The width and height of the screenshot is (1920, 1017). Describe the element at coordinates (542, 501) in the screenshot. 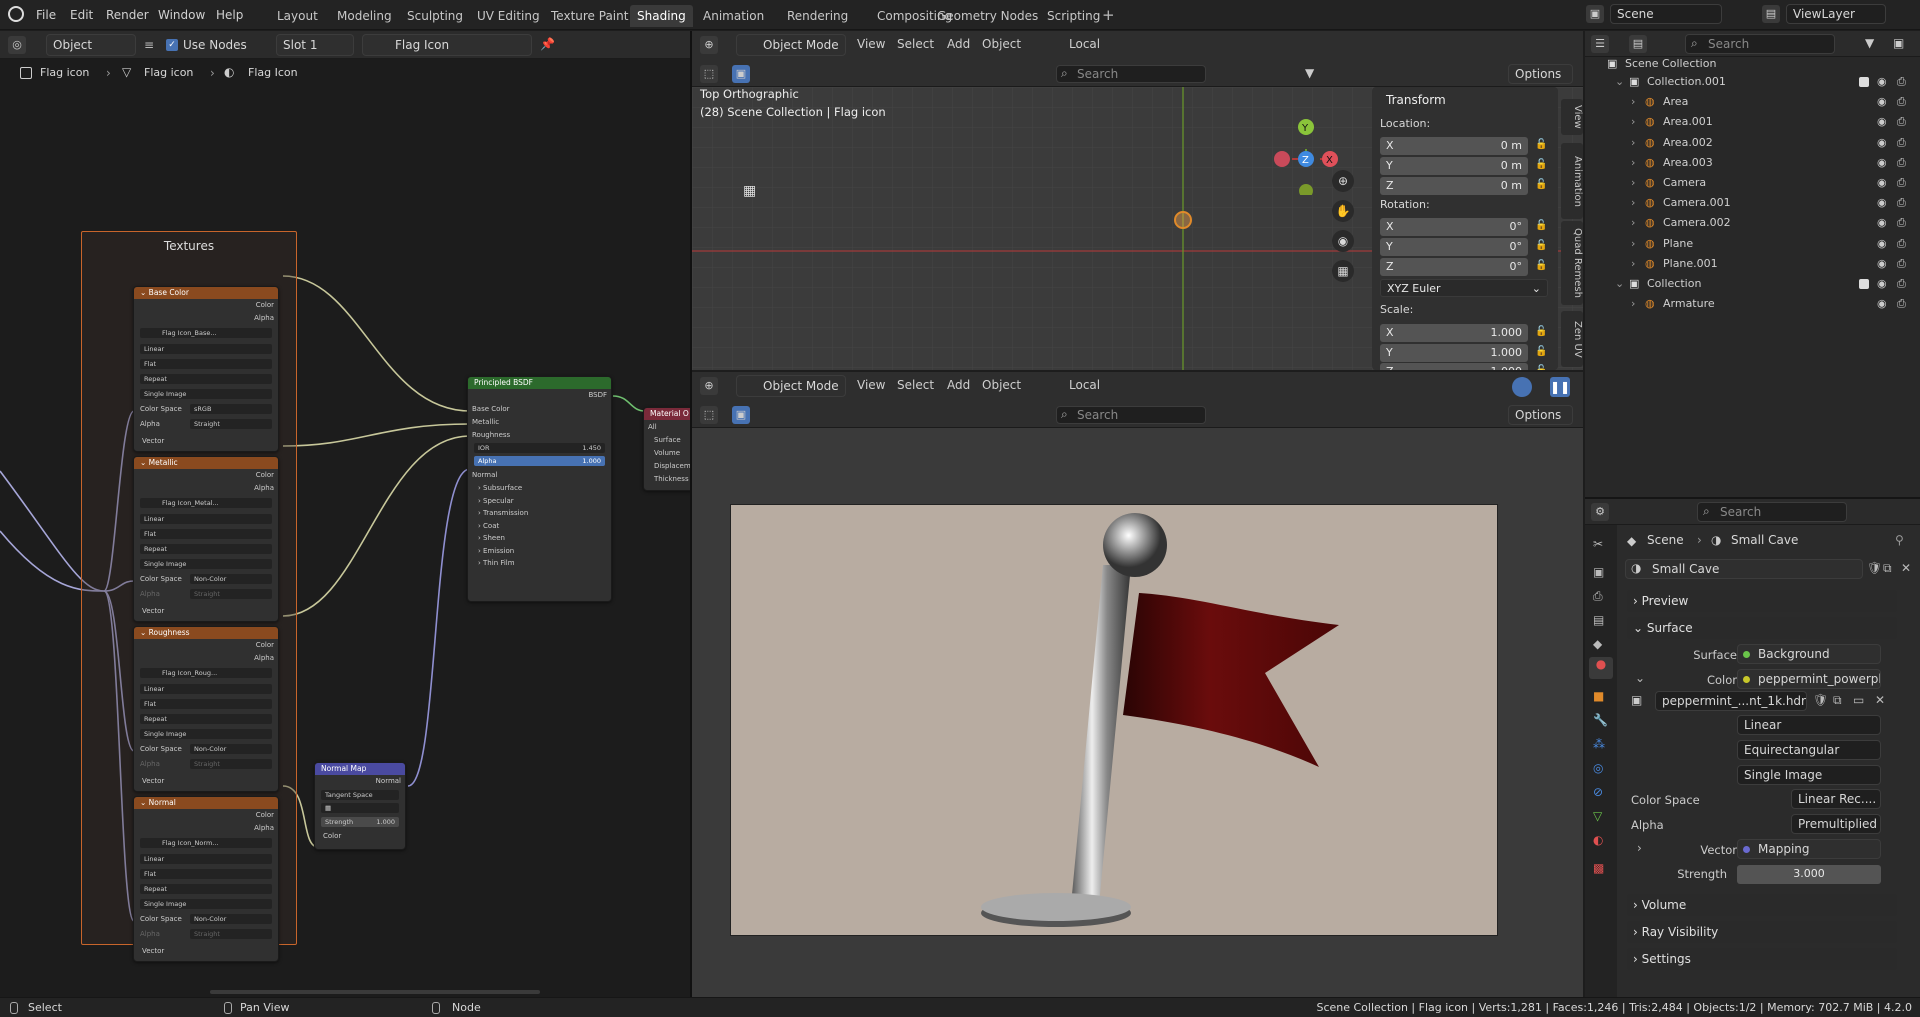

I see `bsdf-panel-specular: › Specular` at that location.